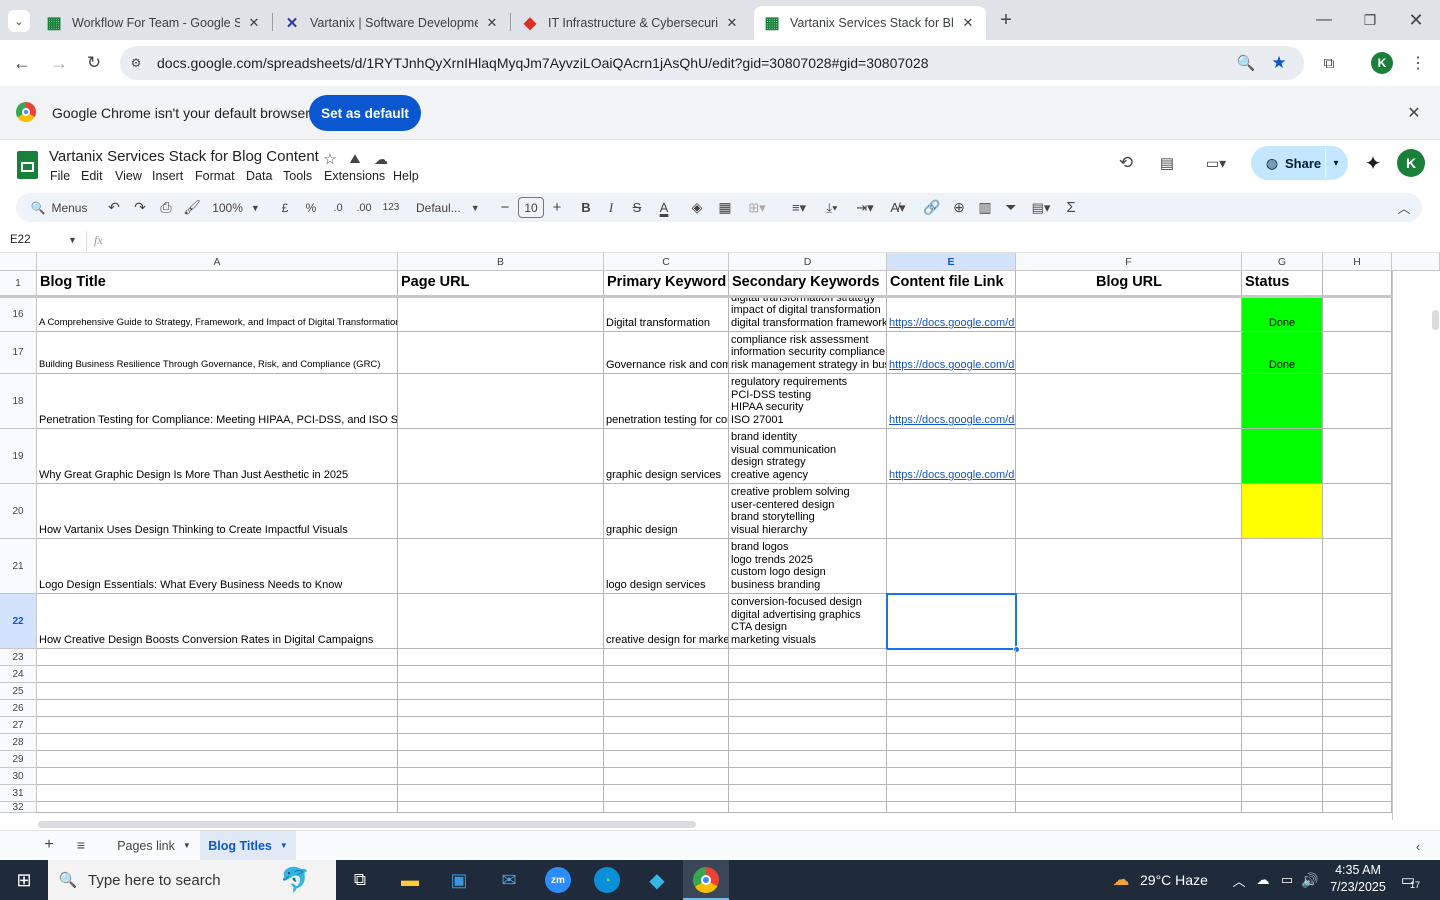 The image size is (1440, 900). I want to click on weather-icon: ☁, so click(1121, 880).